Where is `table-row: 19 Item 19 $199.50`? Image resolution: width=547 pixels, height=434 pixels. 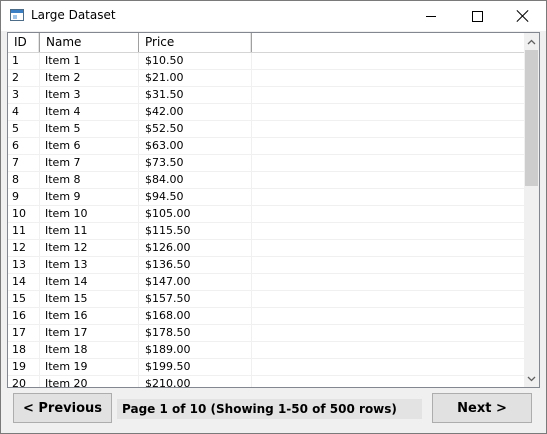
table-row: 19 Item 19 $199.50 is located at coordinates (266, 367).